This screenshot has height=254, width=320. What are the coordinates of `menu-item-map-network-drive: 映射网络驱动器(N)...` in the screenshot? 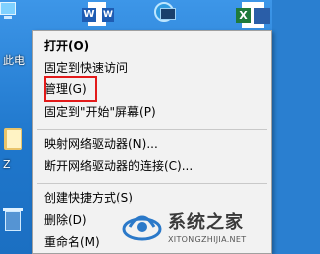 It's located at (152, 144).